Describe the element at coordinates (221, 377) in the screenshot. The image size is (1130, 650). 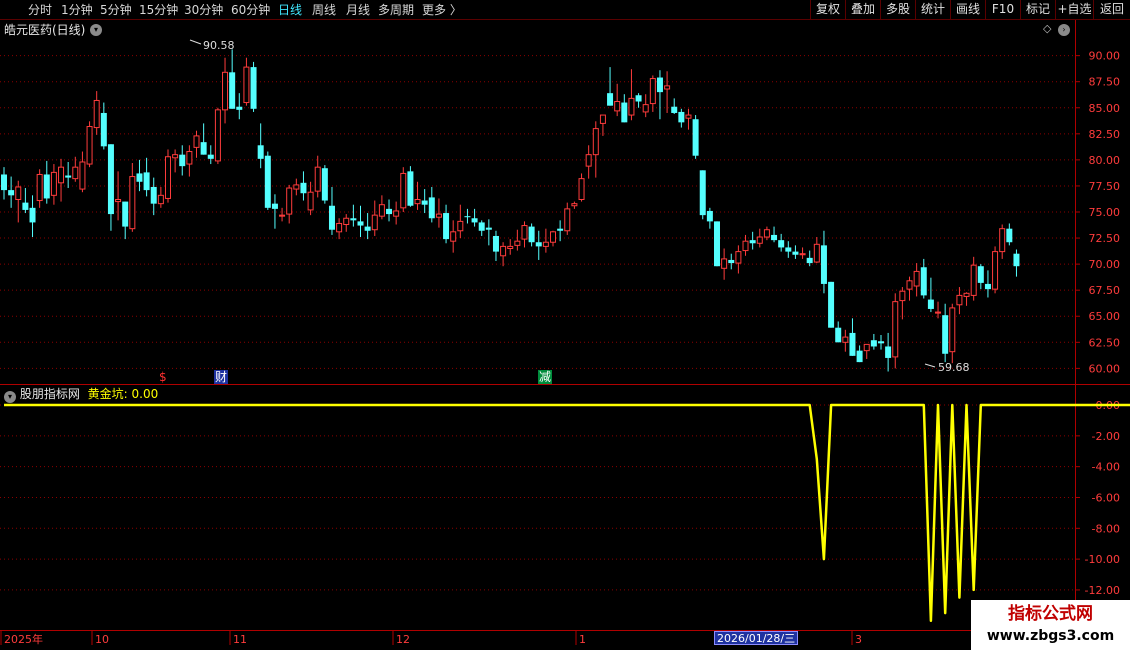
I see `marker-cai: 财` at that location.